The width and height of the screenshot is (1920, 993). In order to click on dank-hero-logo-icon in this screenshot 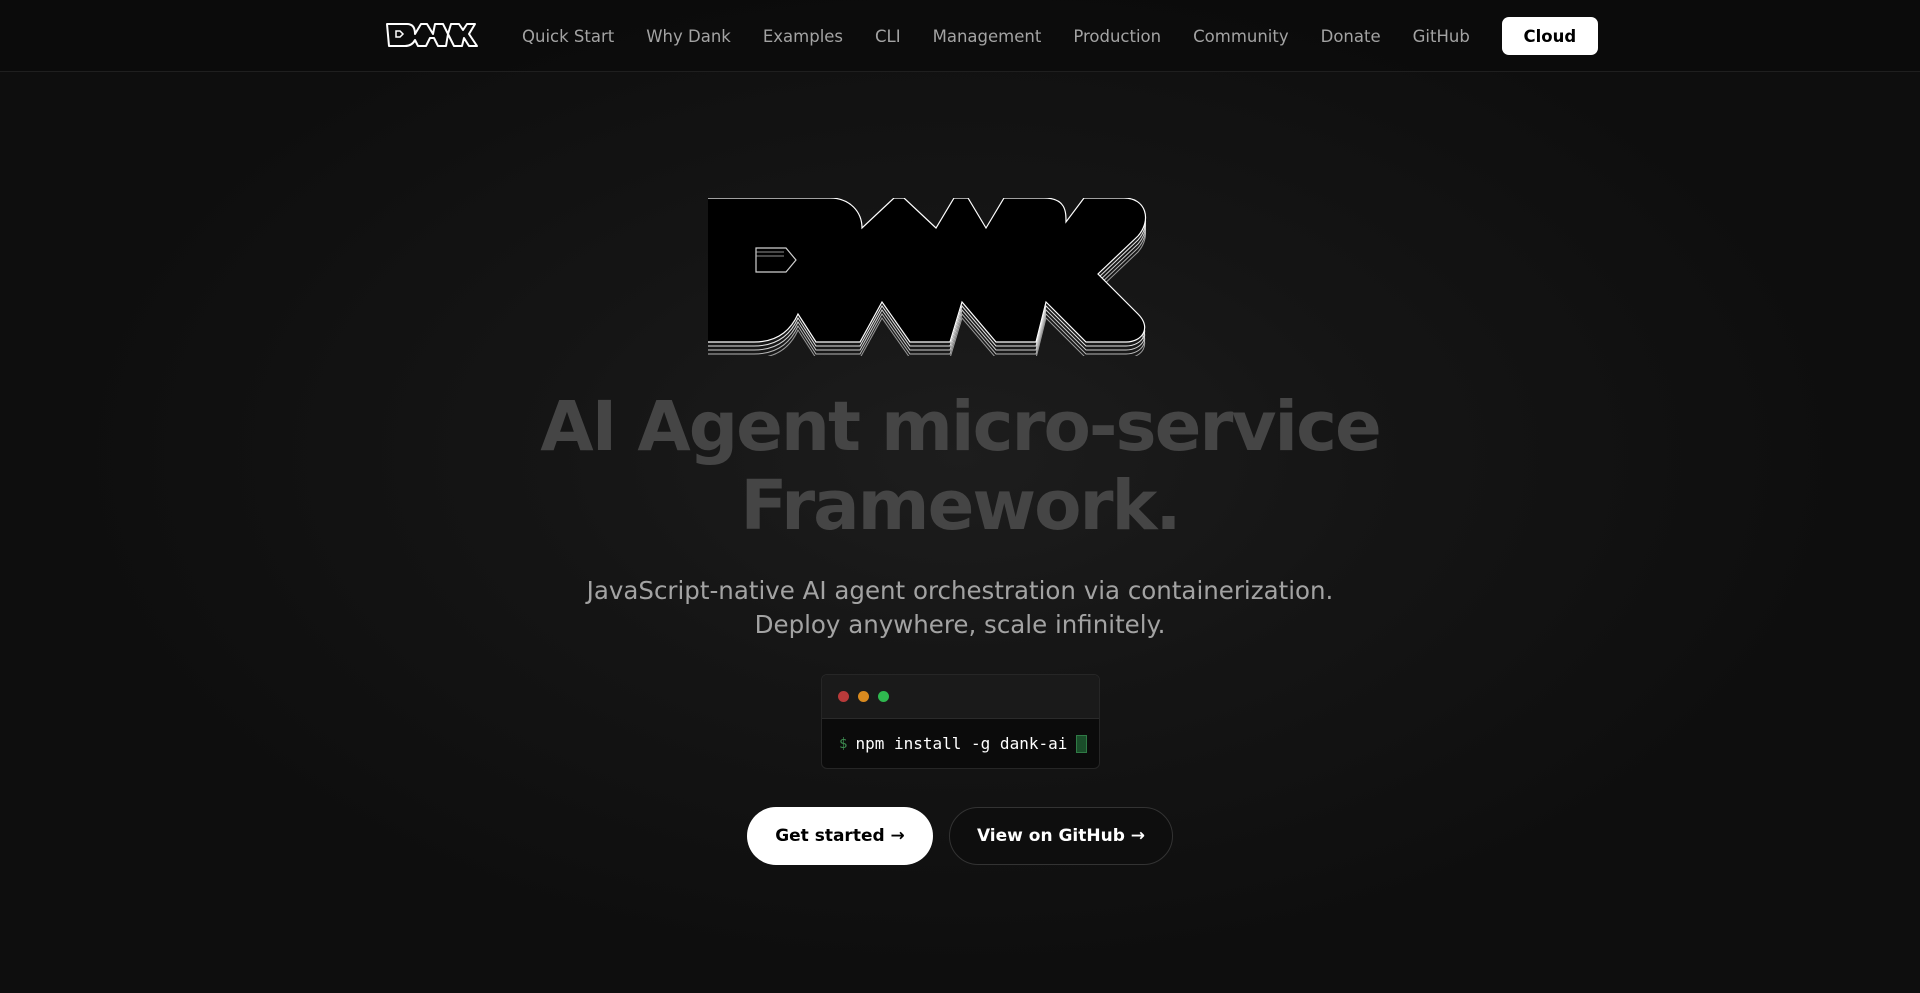, I will do `click(927, 277)`.